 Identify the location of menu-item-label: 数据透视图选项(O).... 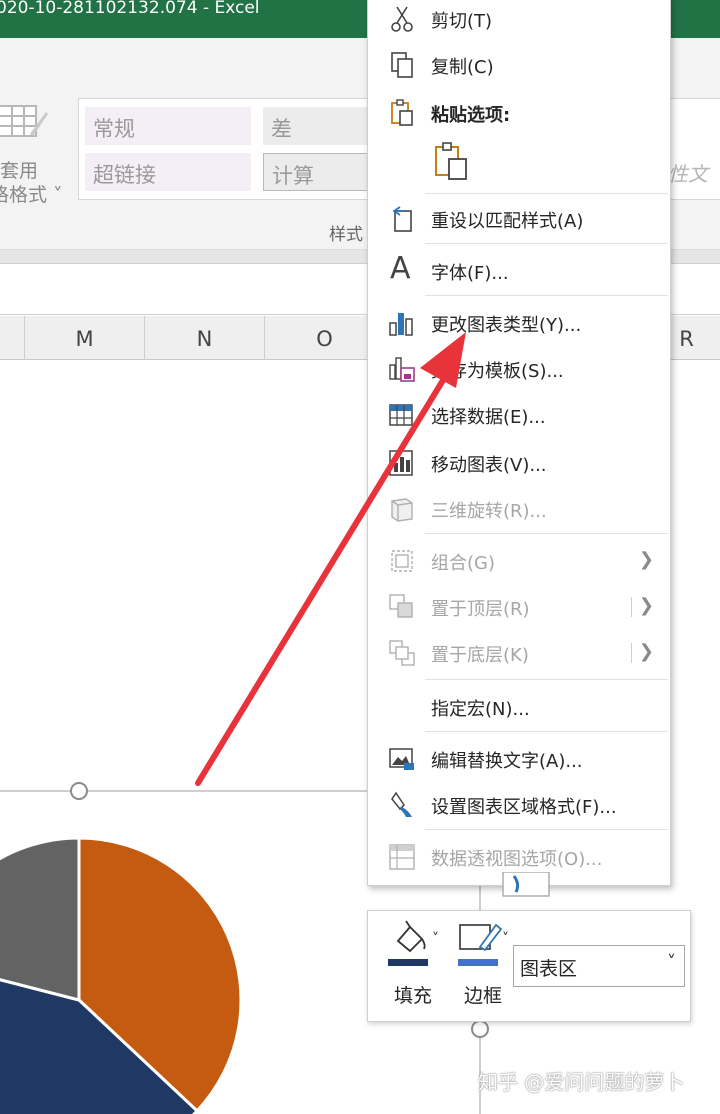
(517, 859).